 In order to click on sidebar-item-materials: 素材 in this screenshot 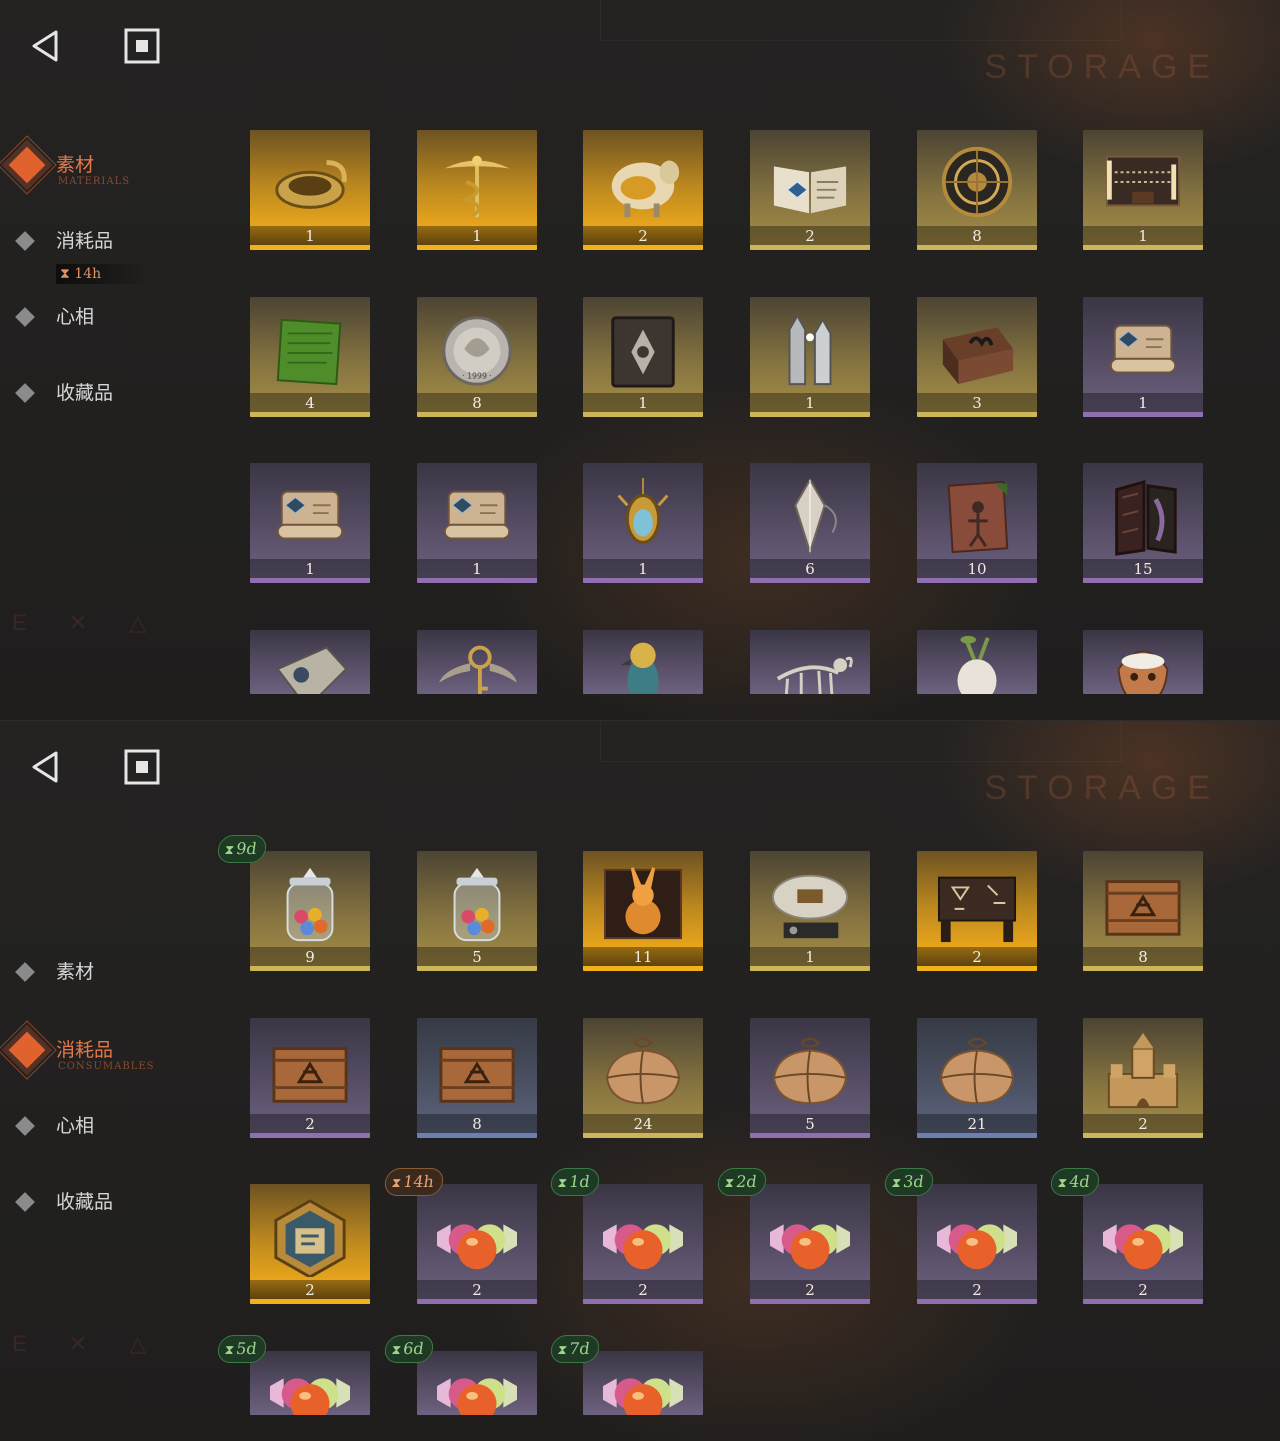, I will do `click(114, 971)`.